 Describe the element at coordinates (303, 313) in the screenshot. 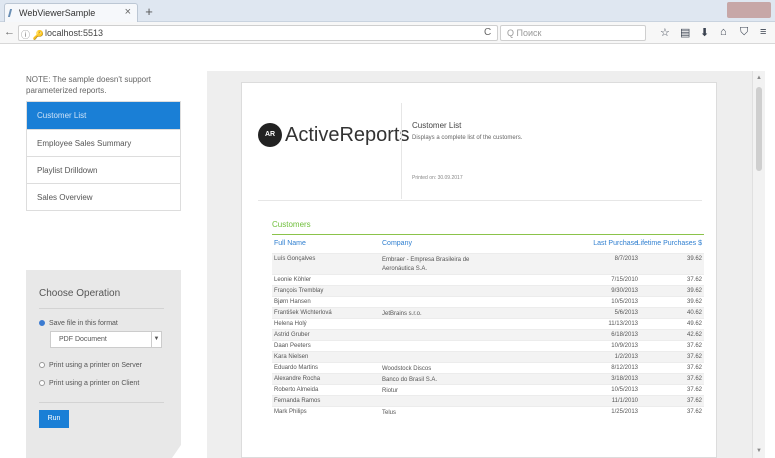

I see `cell-full-name: František Wichterlová` at that location.